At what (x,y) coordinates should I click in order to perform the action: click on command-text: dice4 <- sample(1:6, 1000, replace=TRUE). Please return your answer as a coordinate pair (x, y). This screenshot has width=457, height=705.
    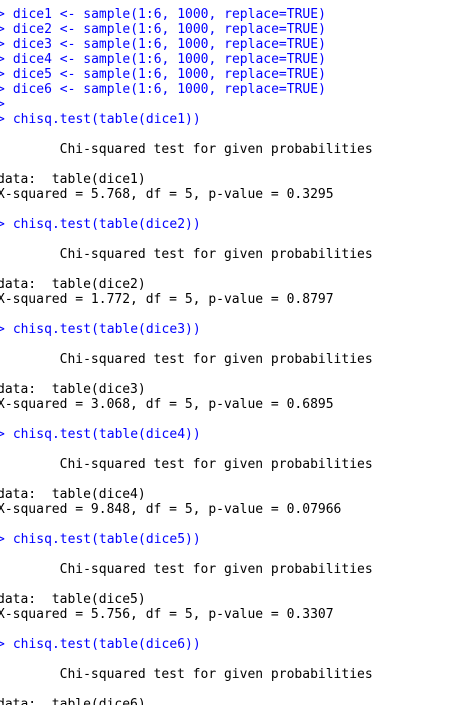
    Looking at the image, I should click on (169, 59).